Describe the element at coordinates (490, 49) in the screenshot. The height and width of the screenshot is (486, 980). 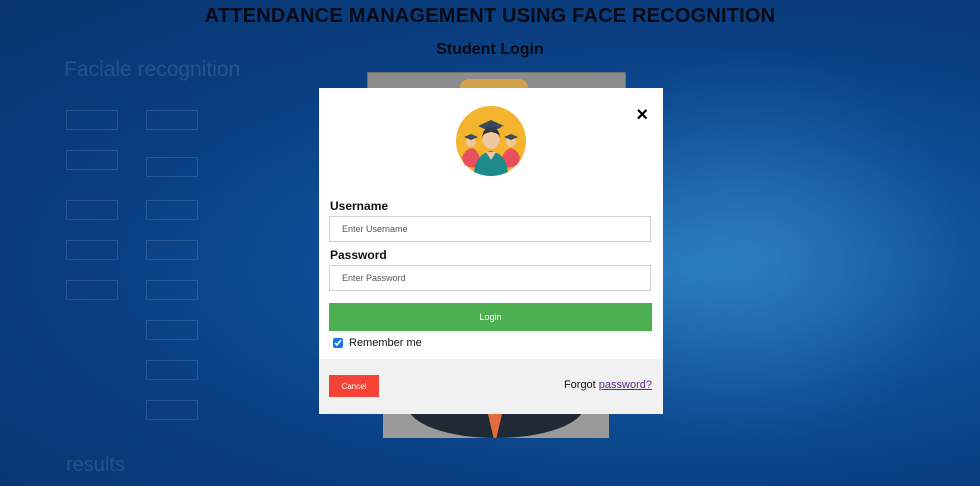
I see `page-subtitle: Student Login` at that location.